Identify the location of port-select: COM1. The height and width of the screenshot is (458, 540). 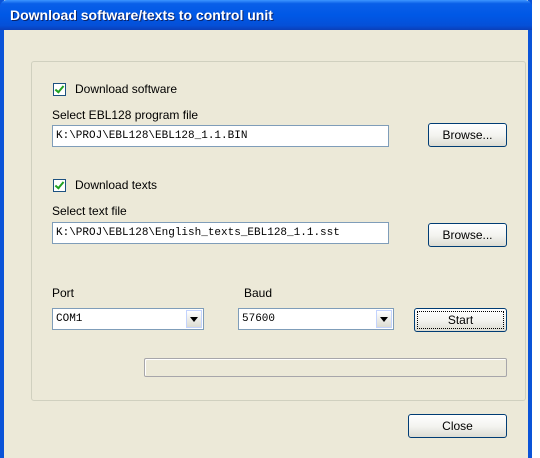
(128, 319).